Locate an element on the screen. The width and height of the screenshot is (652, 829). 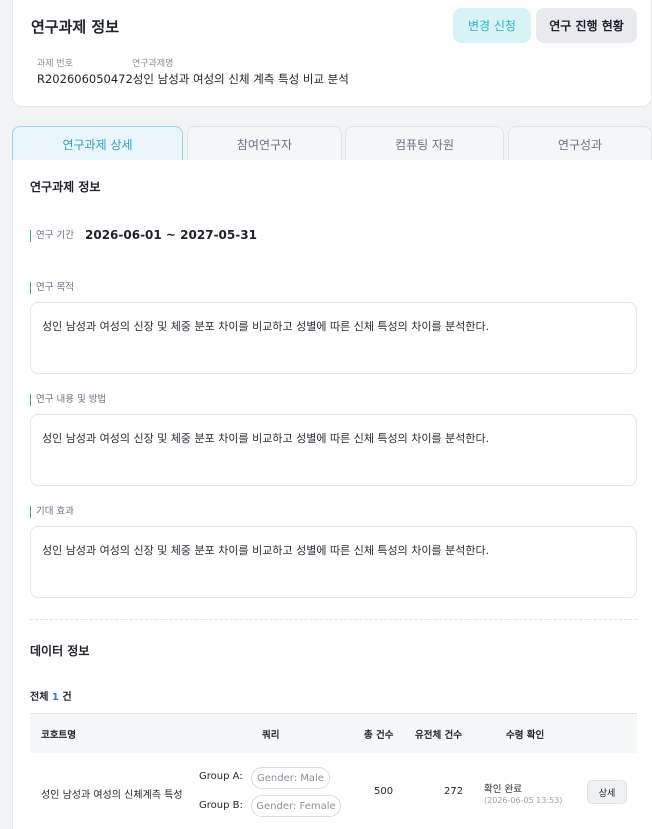
period-value: 2026-06-01 ~ 2027-05-31 is located at coordinates (171, 235).